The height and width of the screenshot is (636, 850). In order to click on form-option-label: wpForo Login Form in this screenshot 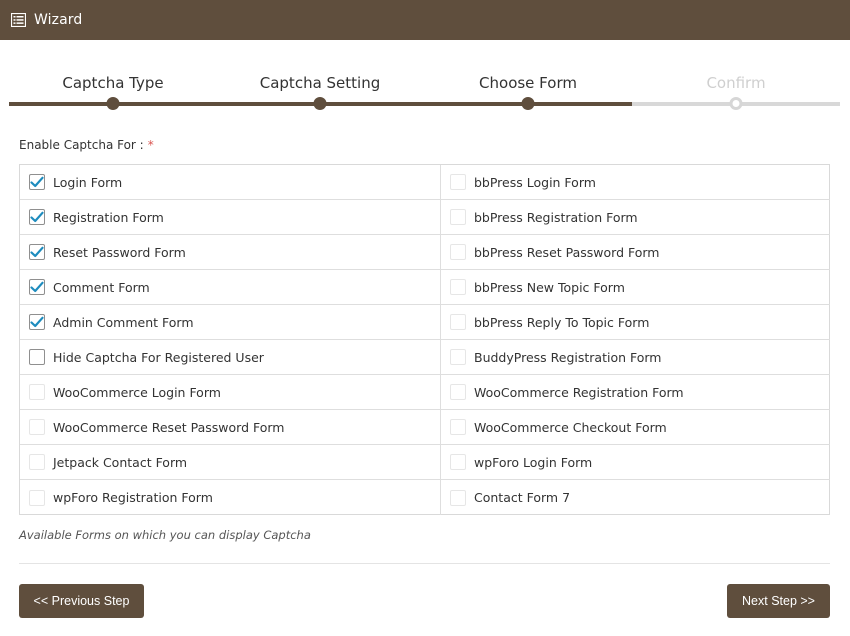, I will do `click(533, 462)`.